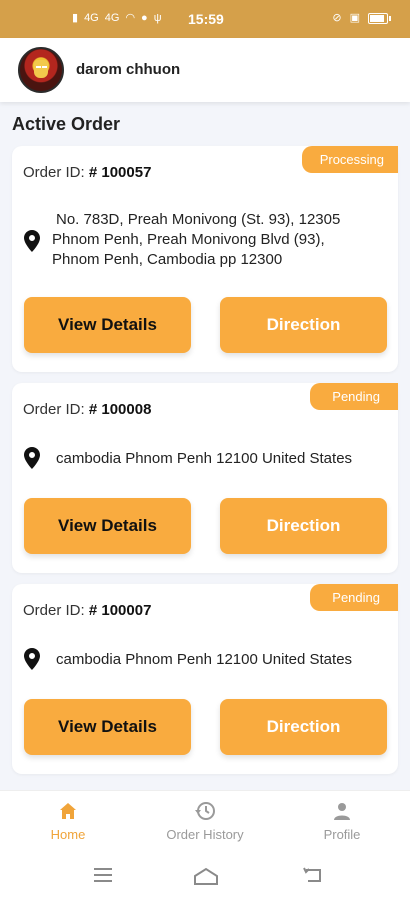  I want to click on avatar-mask-shape, so click(41, 69).